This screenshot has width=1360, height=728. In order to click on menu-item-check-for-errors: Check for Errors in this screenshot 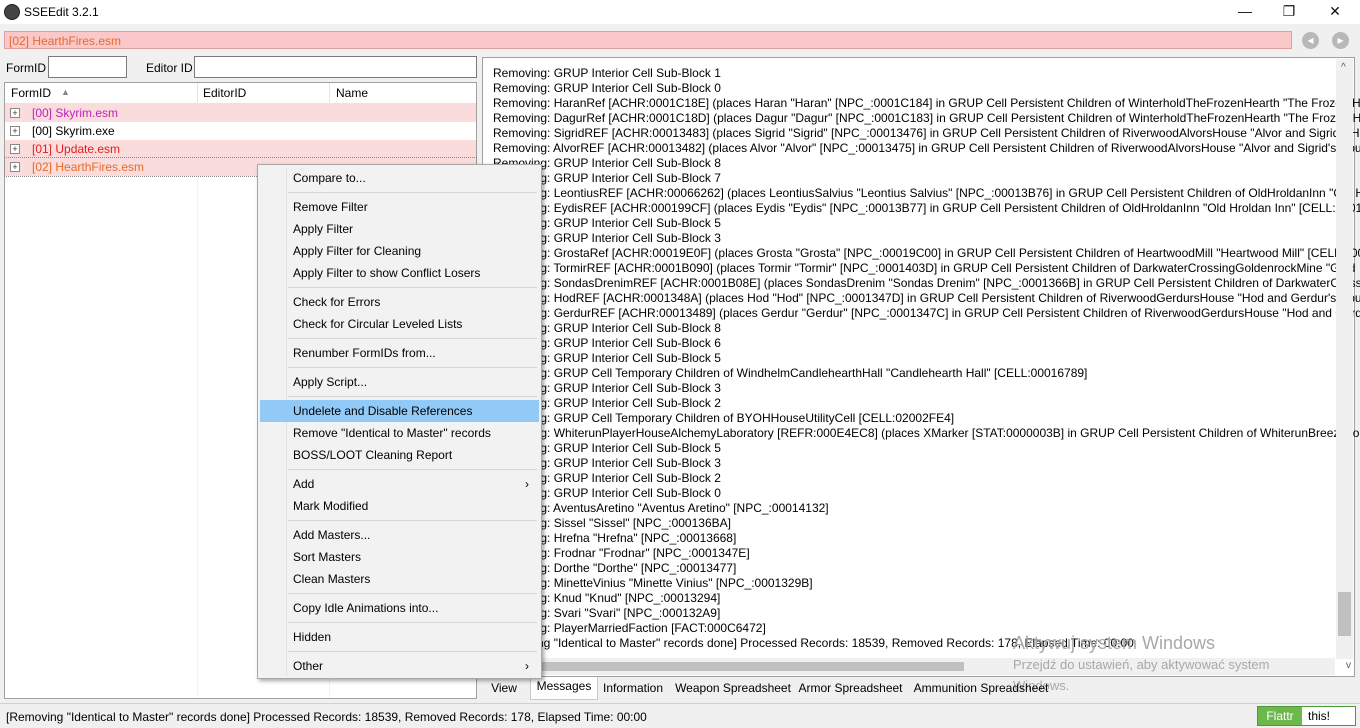, I will do `click(399, 302)`.